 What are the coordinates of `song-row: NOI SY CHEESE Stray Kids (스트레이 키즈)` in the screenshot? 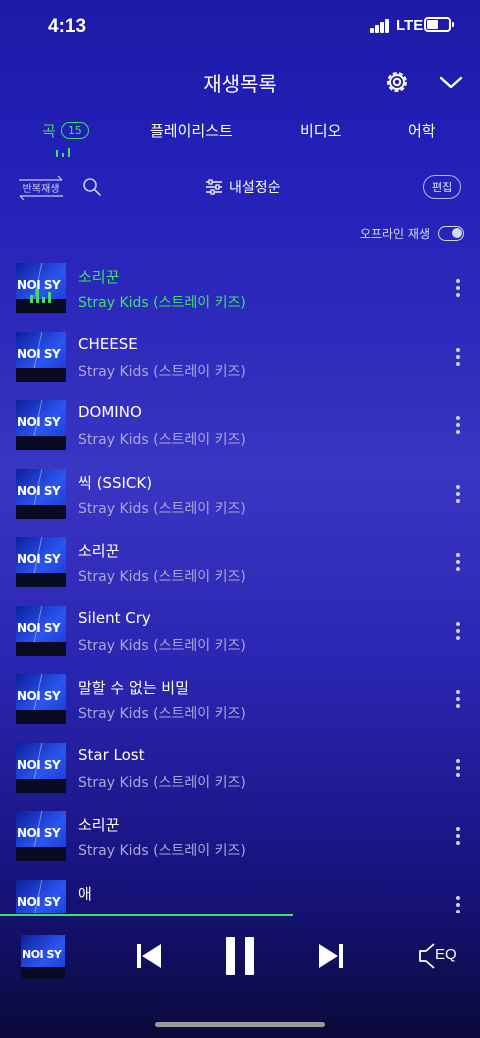 It's located at (240, 356).